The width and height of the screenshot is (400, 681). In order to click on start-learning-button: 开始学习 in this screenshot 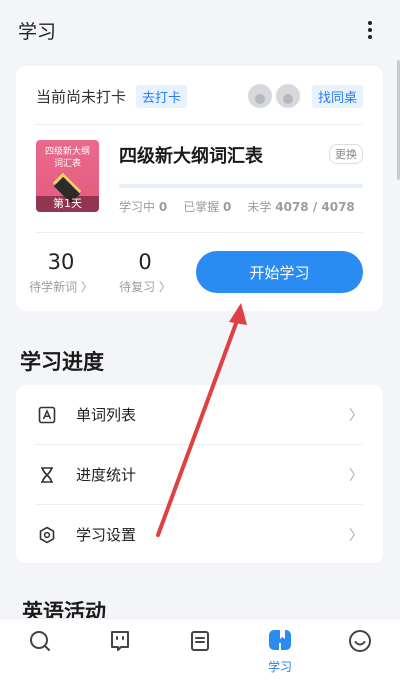, I will do `click(279, 272)`.